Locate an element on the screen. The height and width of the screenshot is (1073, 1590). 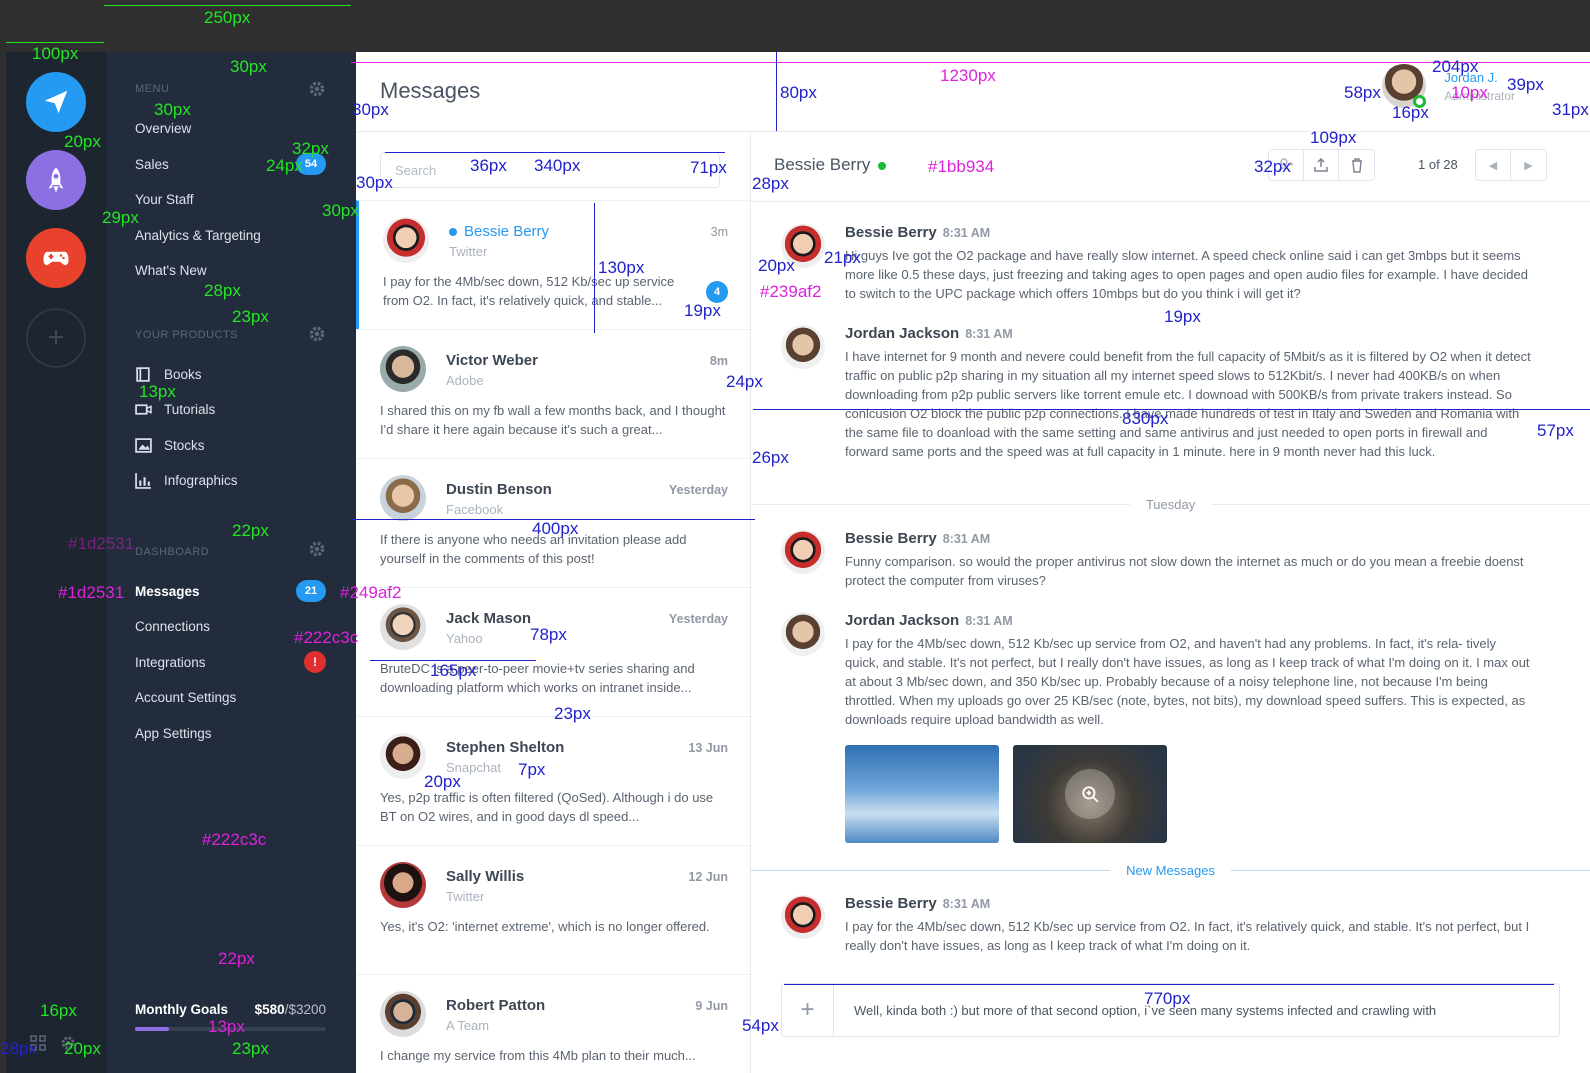
nav-item-label: Tutorials is located at coordinates (190, 409).